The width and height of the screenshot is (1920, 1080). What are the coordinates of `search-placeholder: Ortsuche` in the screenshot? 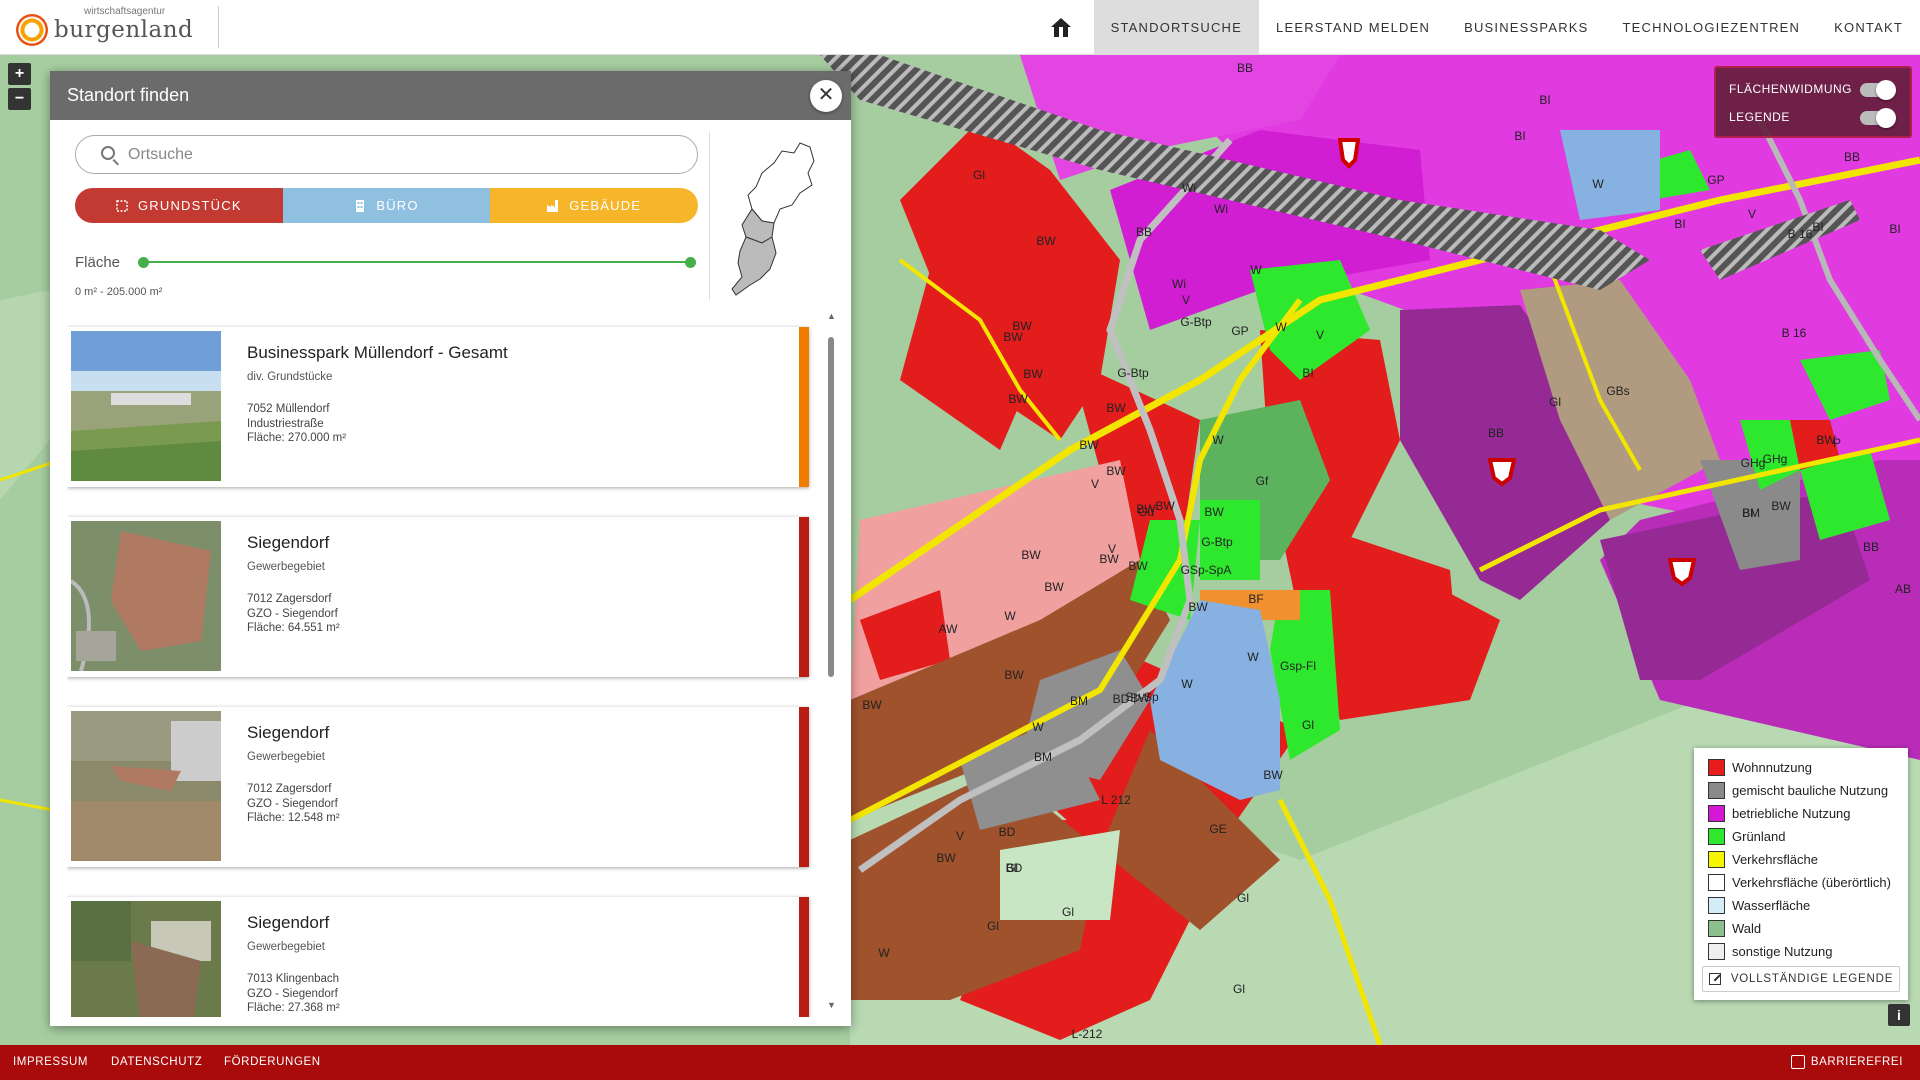 It's located at (160, 154).